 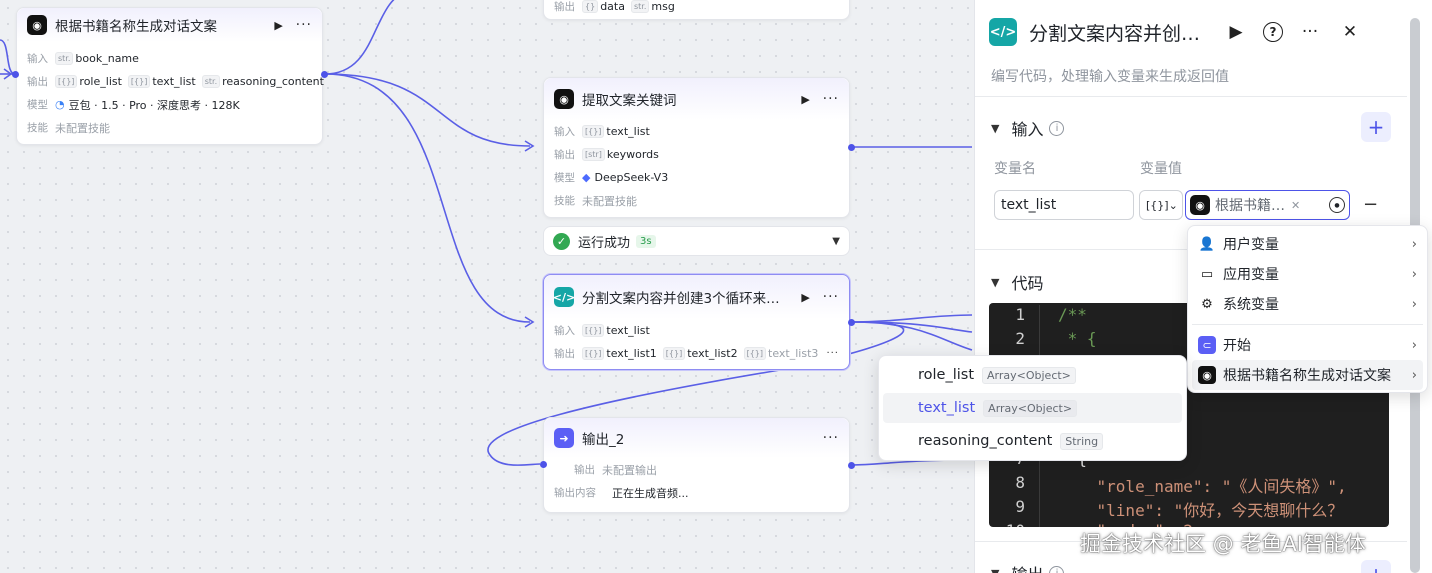 I want to click on clear-icon: ✕, so click(x=1295, y=205).